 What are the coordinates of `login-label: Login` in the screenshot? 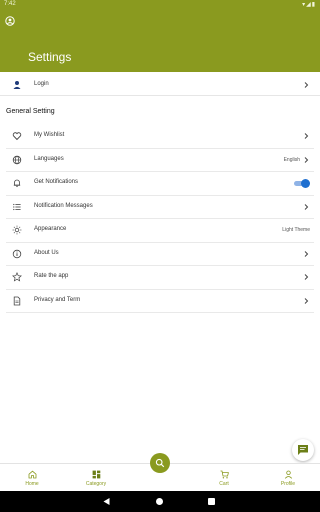 It's located at (41, 84).